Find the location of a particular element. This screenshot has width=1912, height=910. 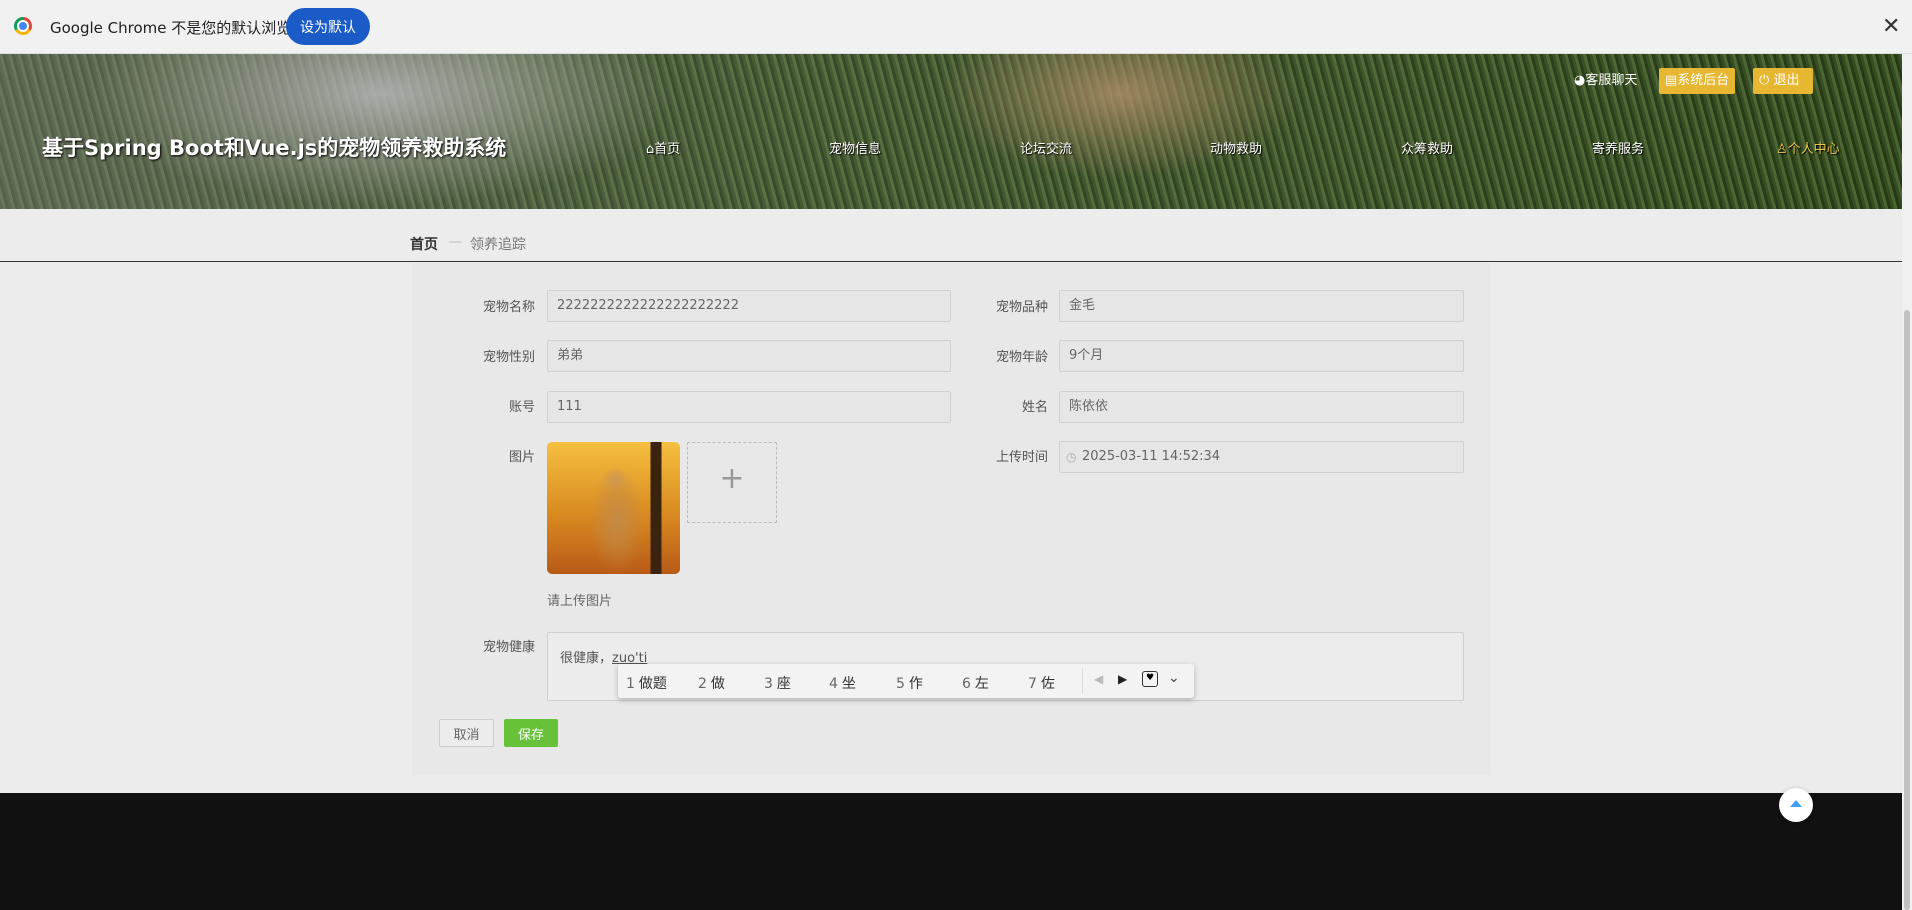

upload-hint: 请上传图片 is located at coordinates (580, 601).